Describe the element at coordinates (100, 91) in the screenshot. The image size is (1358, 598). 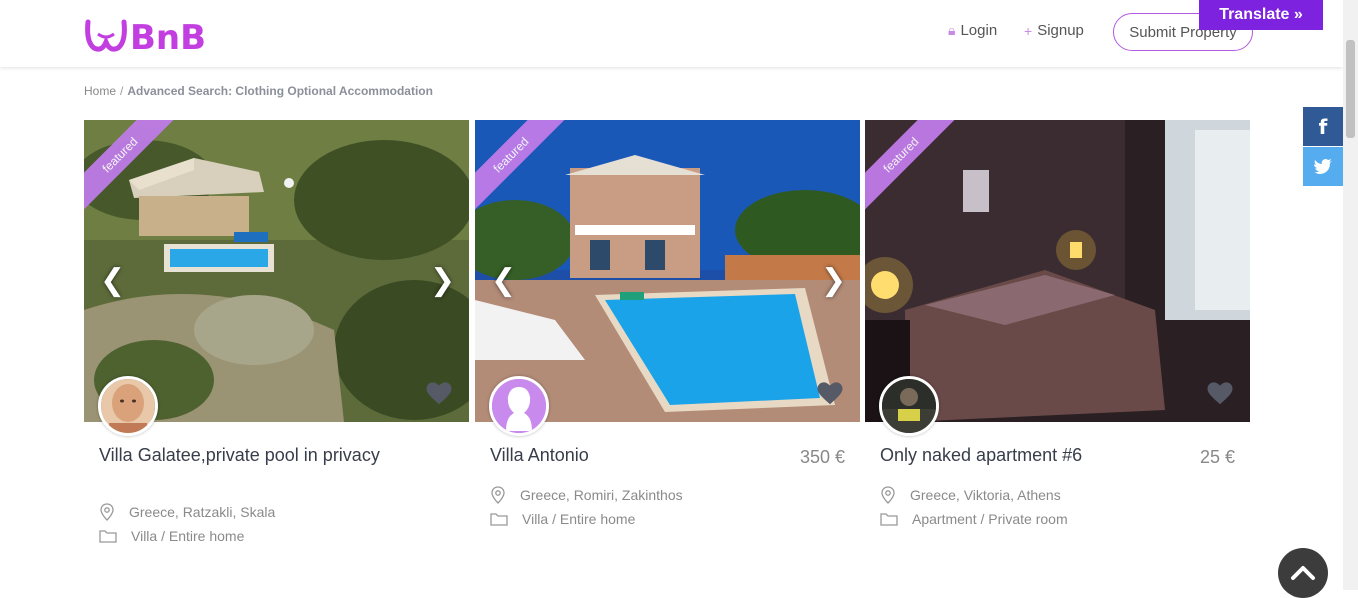
I see `breadcrumb-home: Home` at that location.